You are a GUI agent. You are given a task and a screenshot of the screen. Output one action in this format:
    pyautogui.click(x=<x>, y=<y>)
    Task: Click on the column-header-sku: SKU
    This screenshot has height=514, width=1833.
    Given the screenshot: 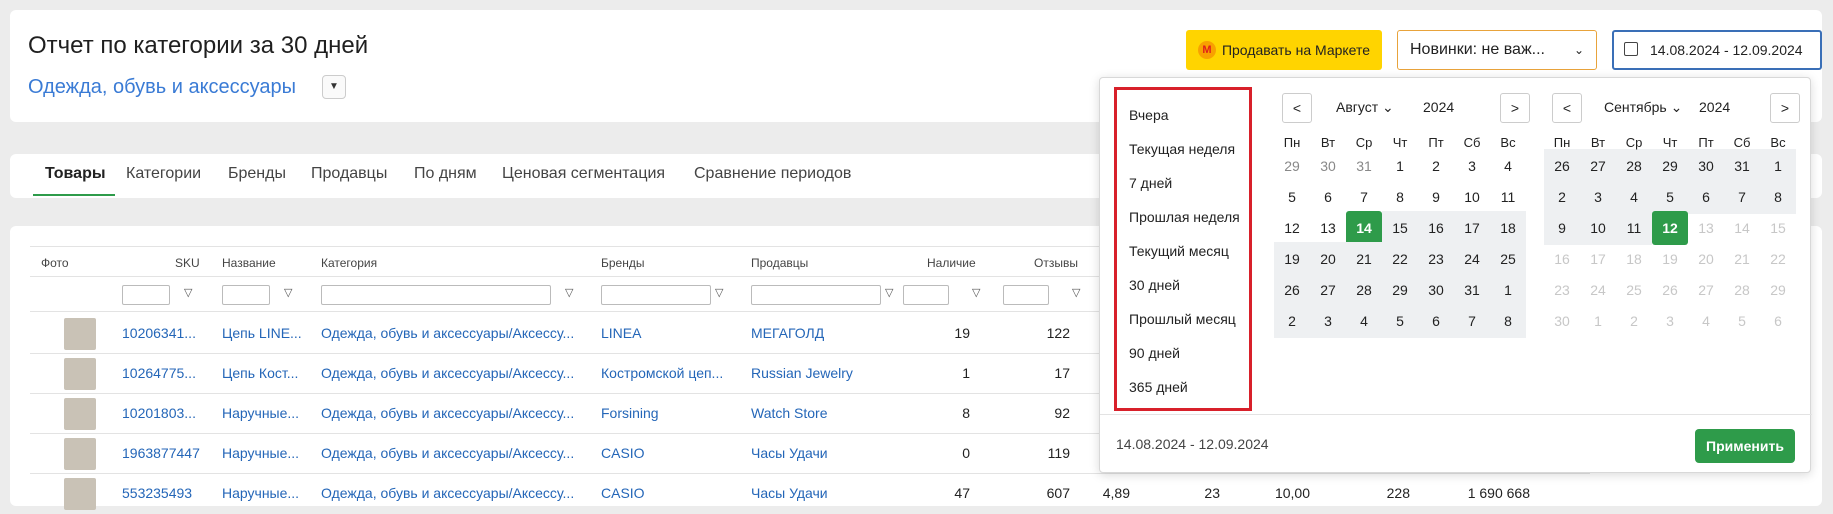 What is the action you would take?
    pyautogui.click(x=187, y=263)
    